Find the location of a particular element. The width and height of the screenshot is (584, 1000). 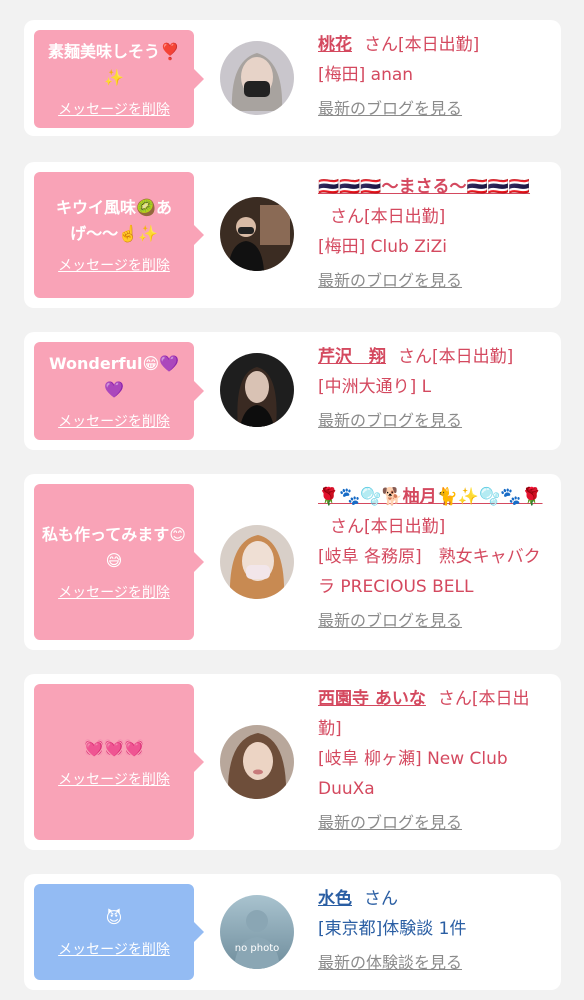

message-bubble: 私も作ってみます😊😅 メッセージを削除 is located at coordinates (119, 562).